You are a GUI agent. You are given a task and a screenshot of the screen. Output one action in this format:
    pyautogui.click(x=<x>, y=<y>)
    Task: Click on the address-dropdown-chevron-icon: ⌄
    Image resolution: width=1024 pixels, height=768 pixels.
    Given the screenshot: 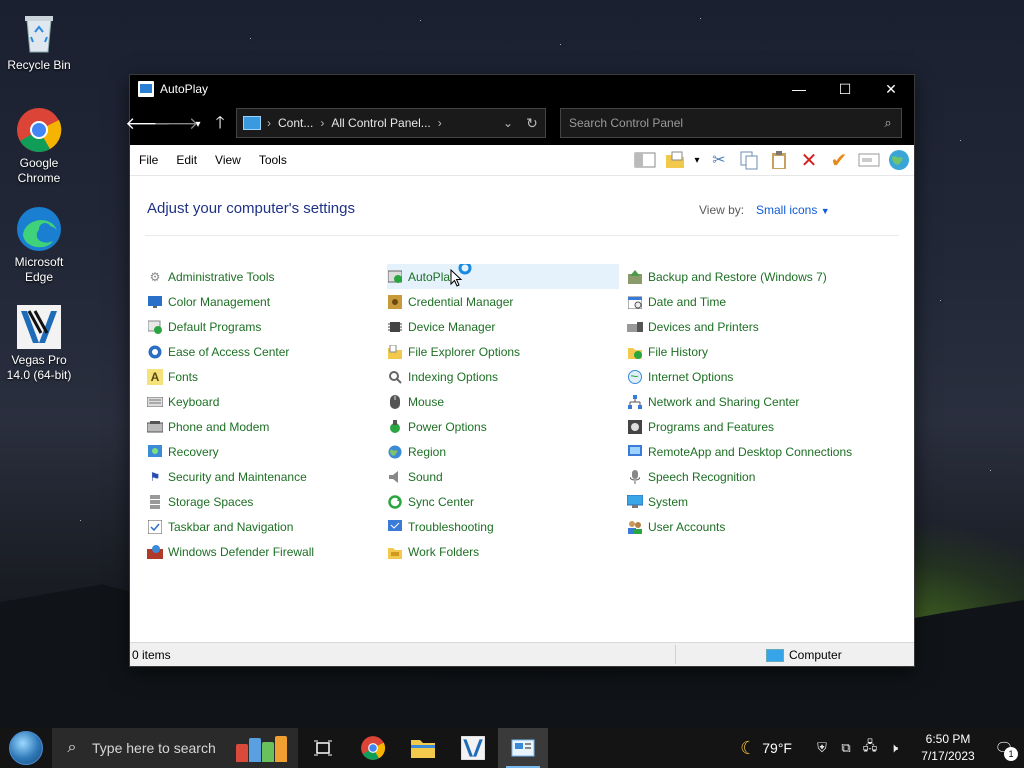 What is the action you would take?
    pyautogui.click(x=508, y=123)
    